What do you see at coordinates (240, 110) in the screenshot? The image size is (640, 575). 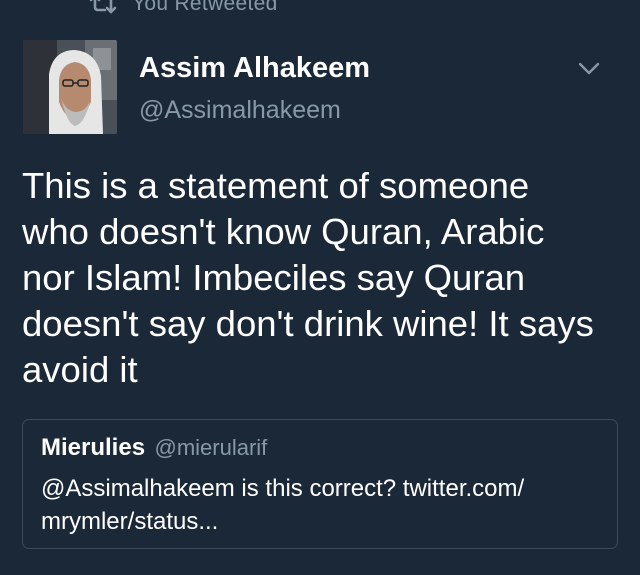 I see `author-handle: @Assimalhakeem` at bounding box center [240, 110].